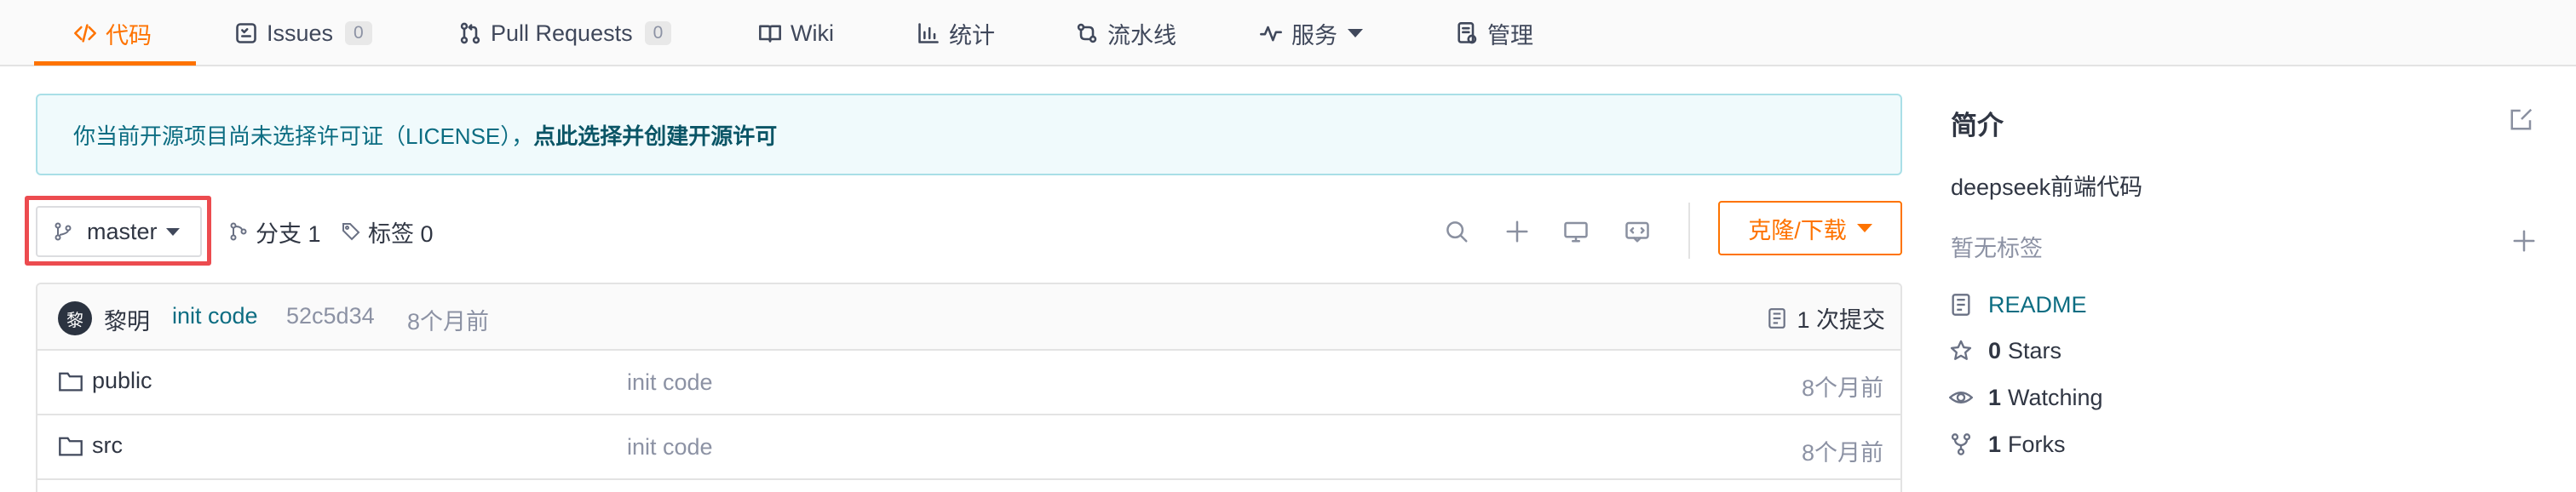  I want to click on web-ide-button, so click(1637, 232).